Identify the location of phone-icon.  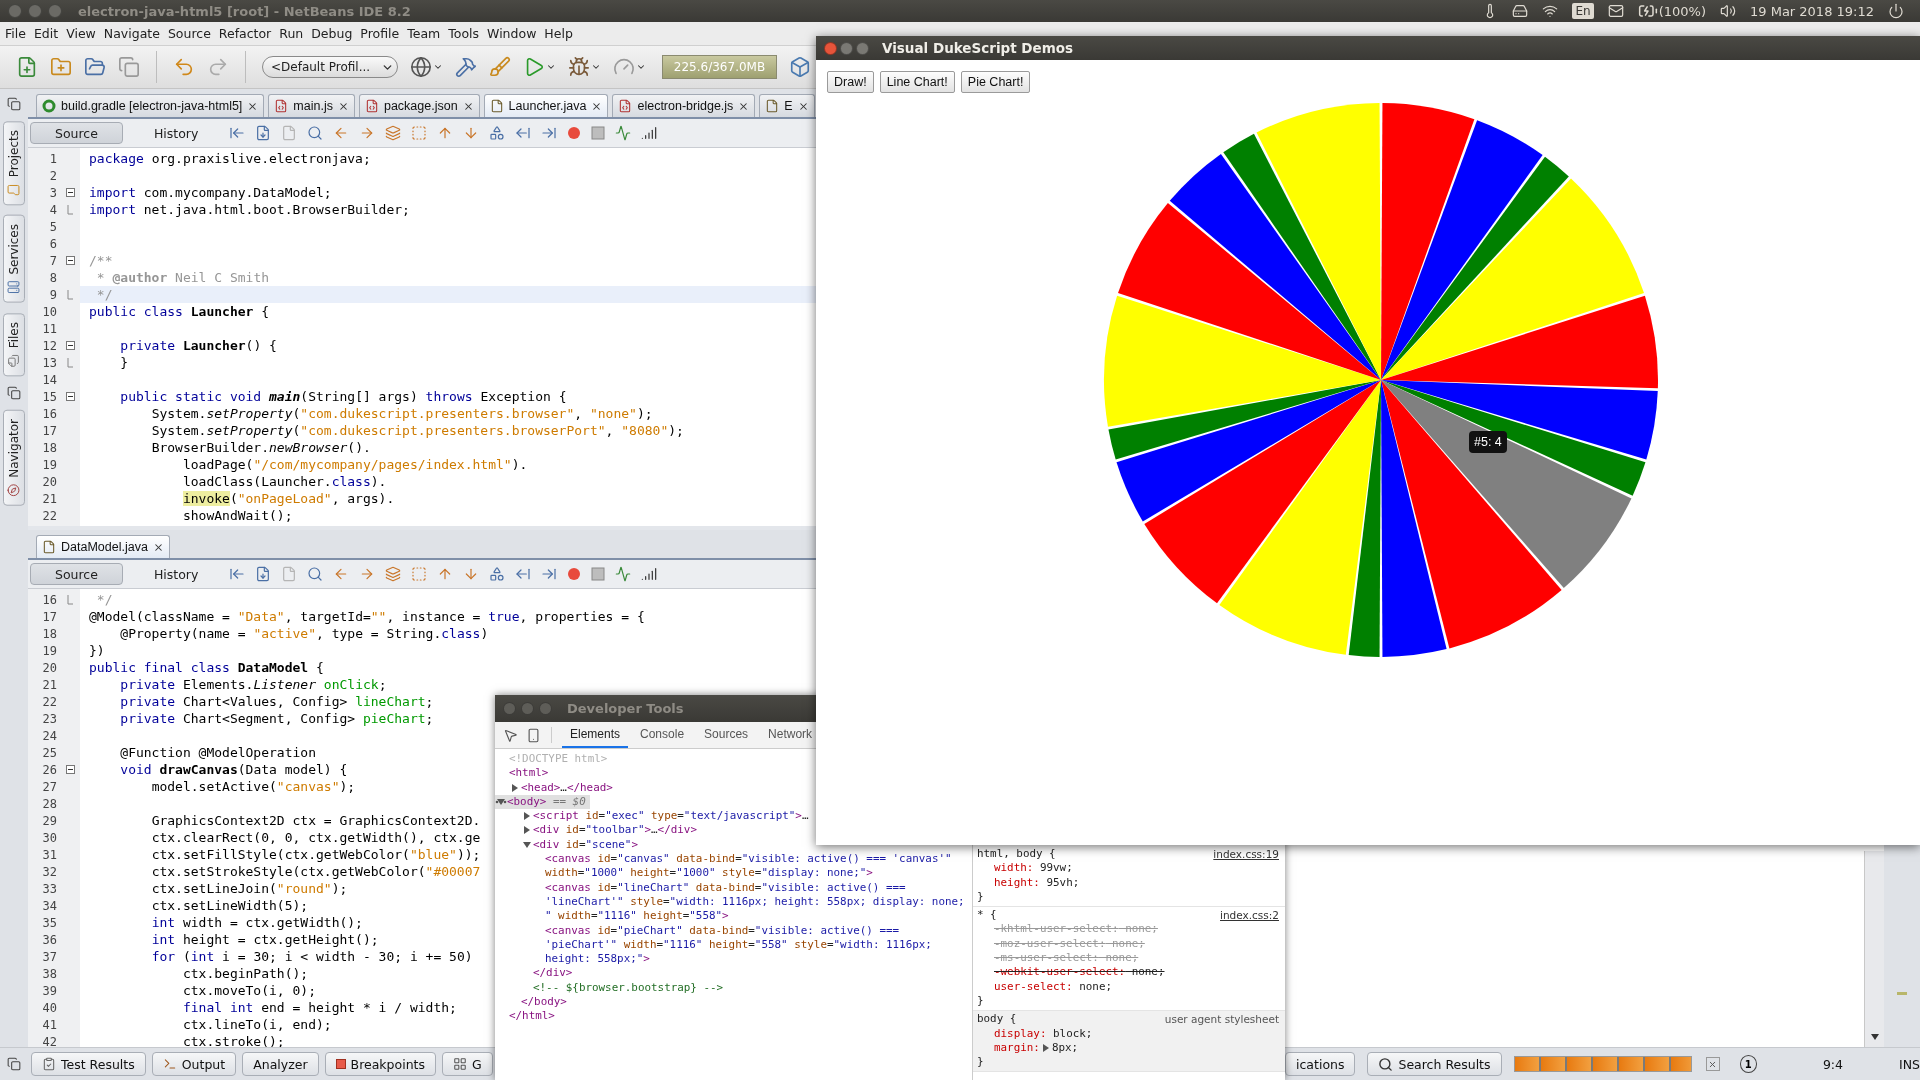
(533, 735).